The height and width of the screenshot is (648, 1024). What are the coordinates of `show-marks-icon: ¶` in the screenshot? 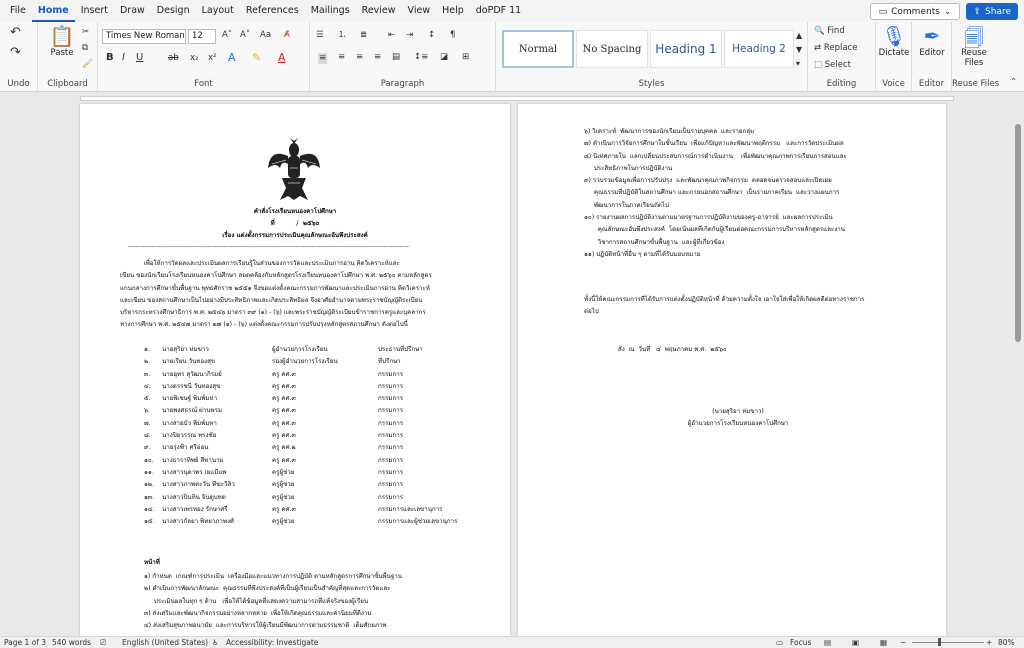 It's located at (452, 35).